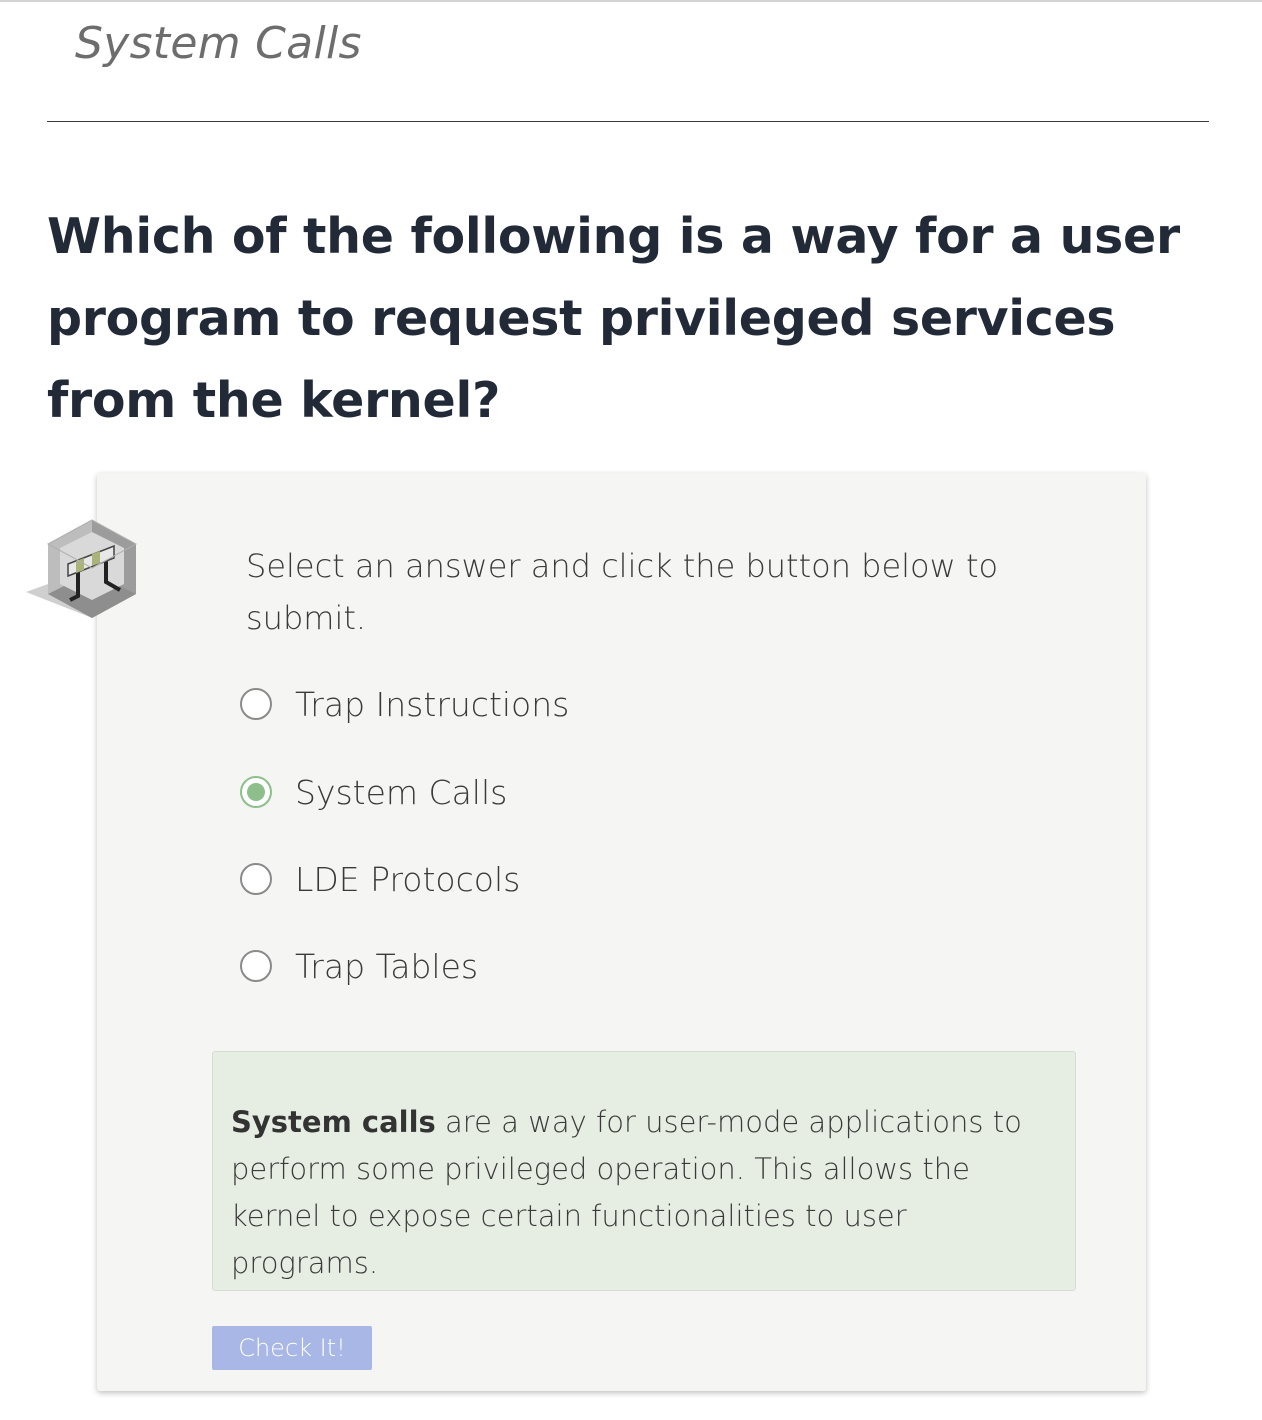 This screenshot has width=1262, height=1420. What do you see at coordinates (82, 568) in the screenshot?
I see `barrier-icon` at bounding box center [82, 568].